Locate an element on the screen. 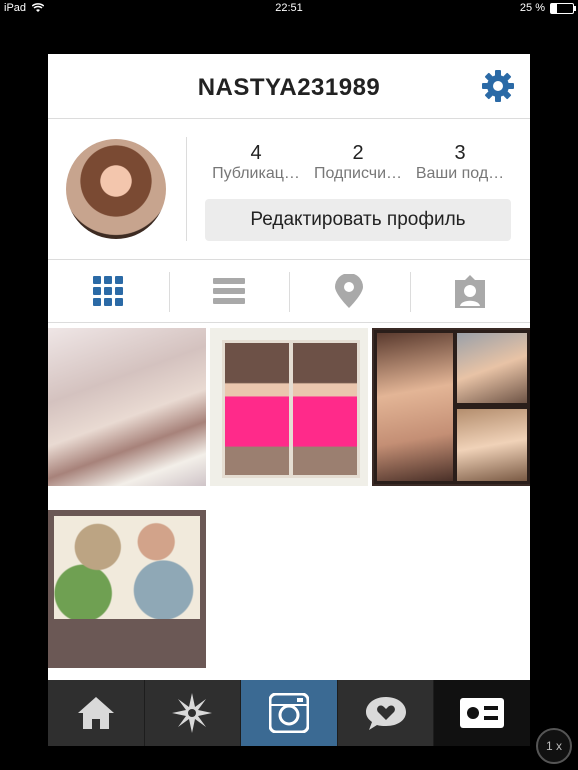  profile-header: NASTYA231989 is located at coordinates (289, 86).